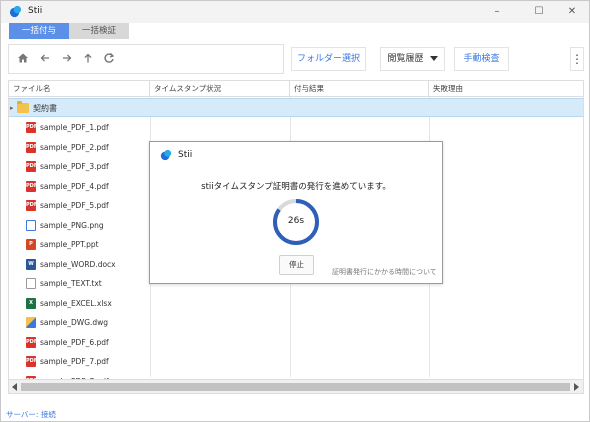 This screenshot has height=422, width=590. What do you see at coordinates (296, 265) in the screenshot?
I see `stop-button: 停止` at bounding box center [296, 265].